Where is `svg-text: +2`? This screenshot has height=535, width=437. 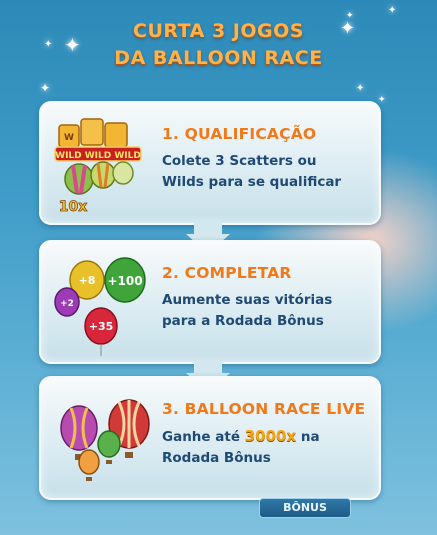
svg-text: +2 is located at coordinates (67, 304).